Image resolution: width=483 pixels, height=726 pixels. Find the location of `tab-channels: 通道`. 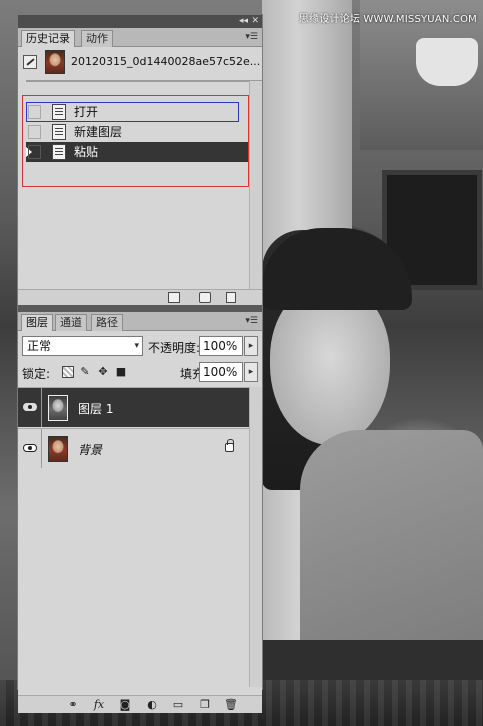

tab-channels: 通道 is located at coordinates (71, 322).